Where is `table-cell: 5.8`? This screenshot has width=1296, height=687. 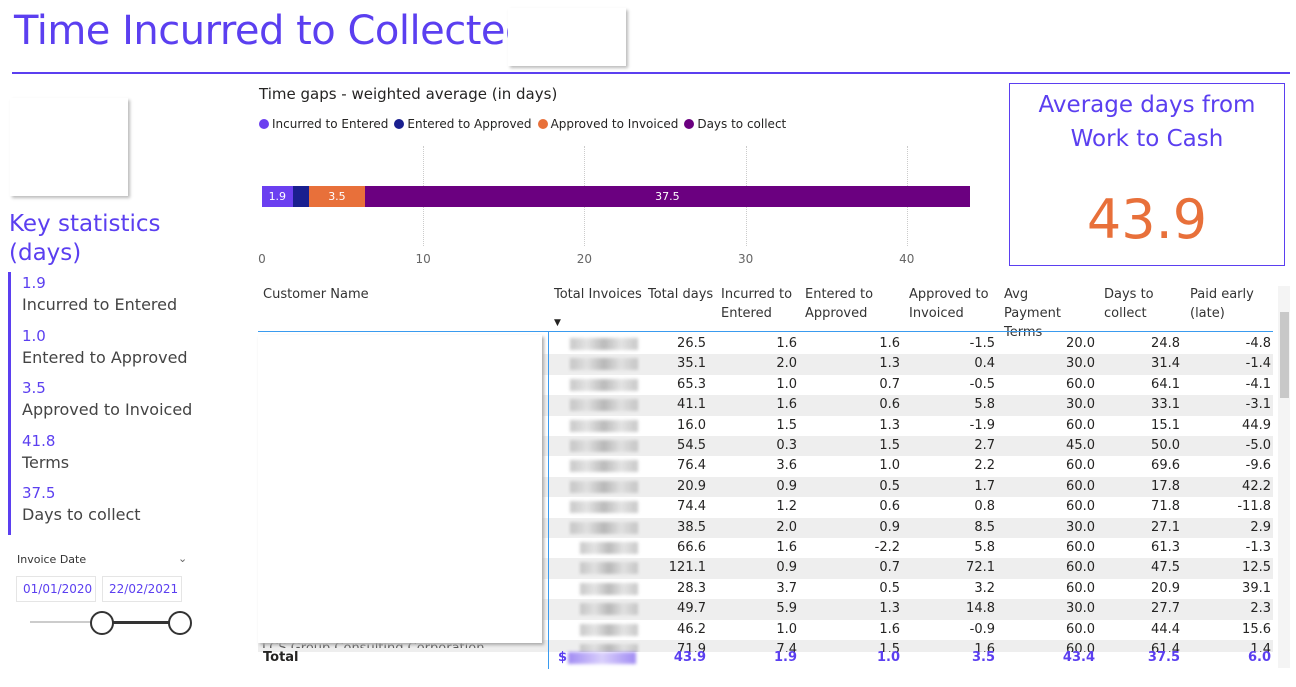 table-cell: 5.8 is located at coordinates (984, 547).